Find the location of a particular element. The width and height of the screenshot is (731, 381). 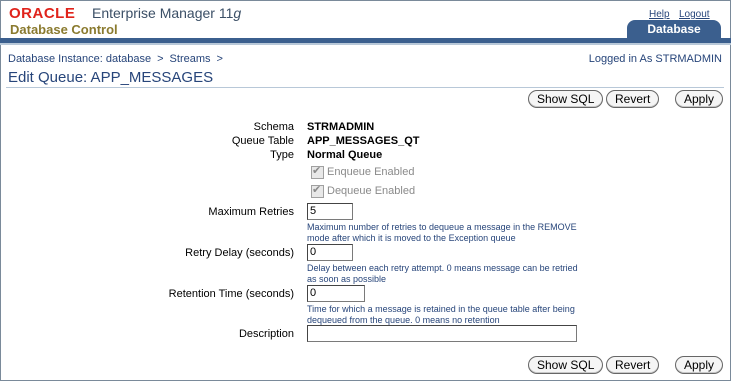

tab-database: Database is located at coordinates (674, 29).